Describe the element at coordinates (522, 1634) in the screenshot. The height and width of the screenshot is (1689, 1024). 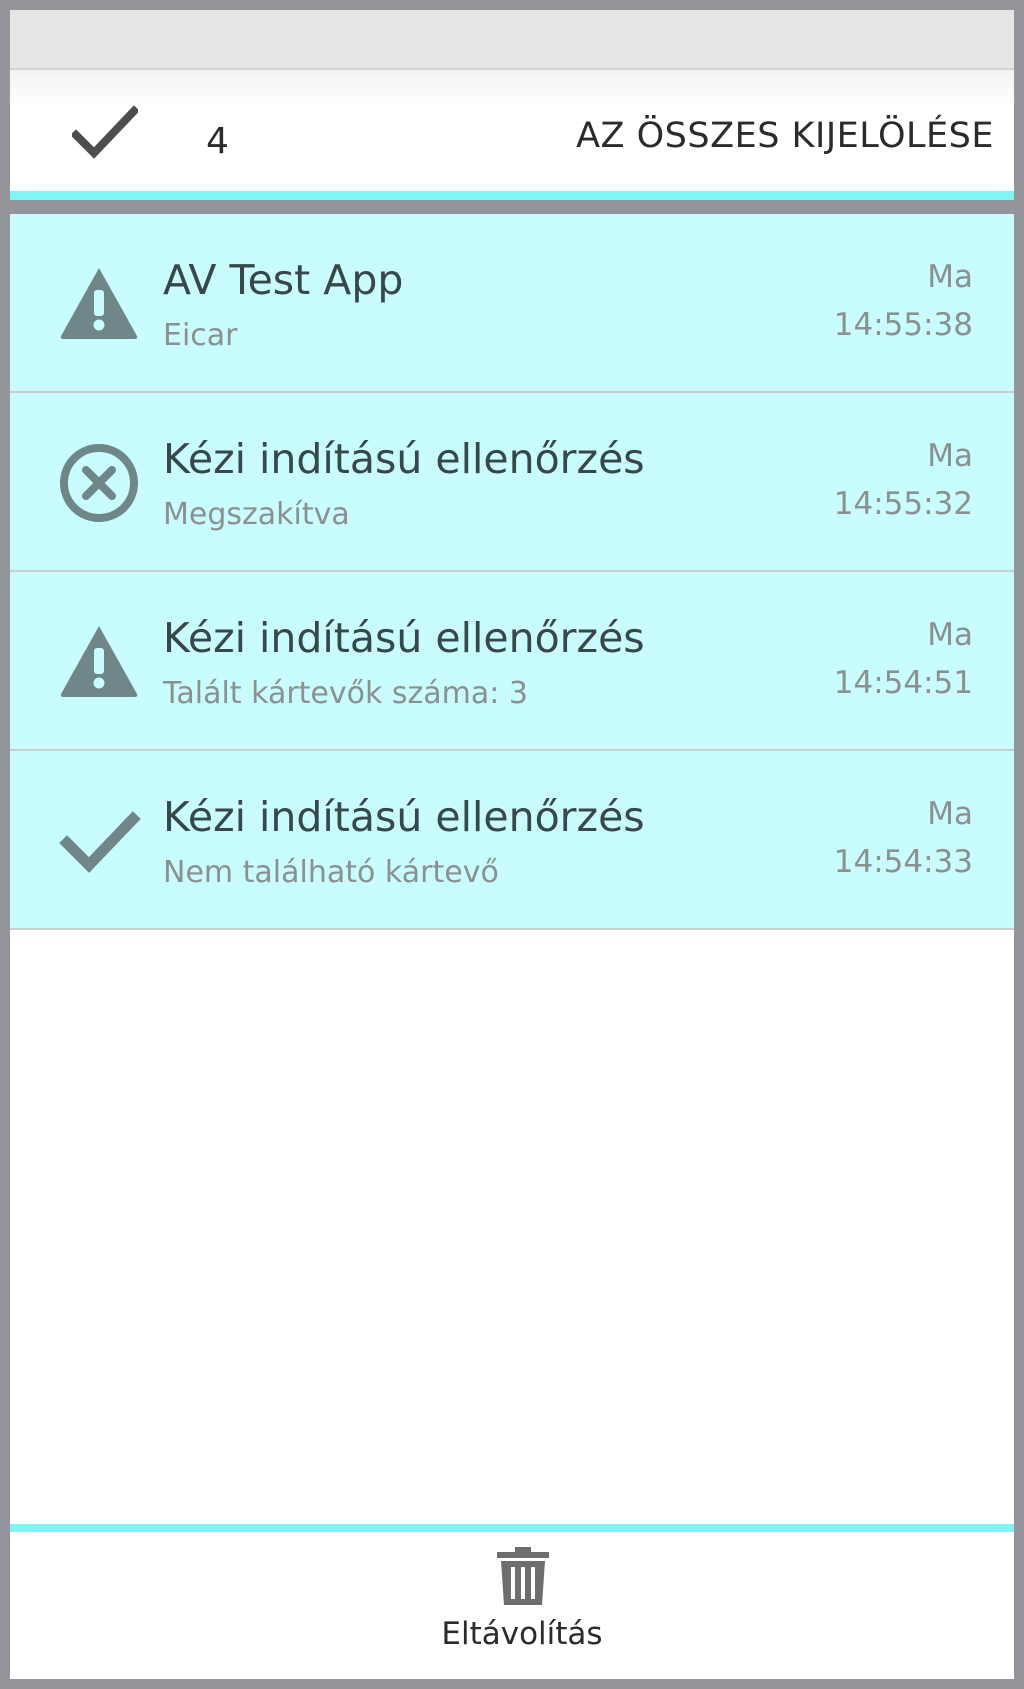
I see `remove-label: Eltávolítás` at that location.